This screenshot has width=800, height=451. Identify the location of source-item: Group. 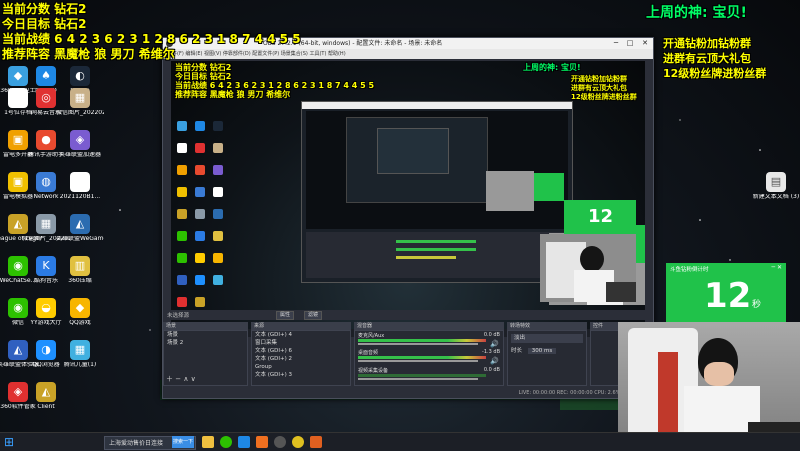
(301, 367).